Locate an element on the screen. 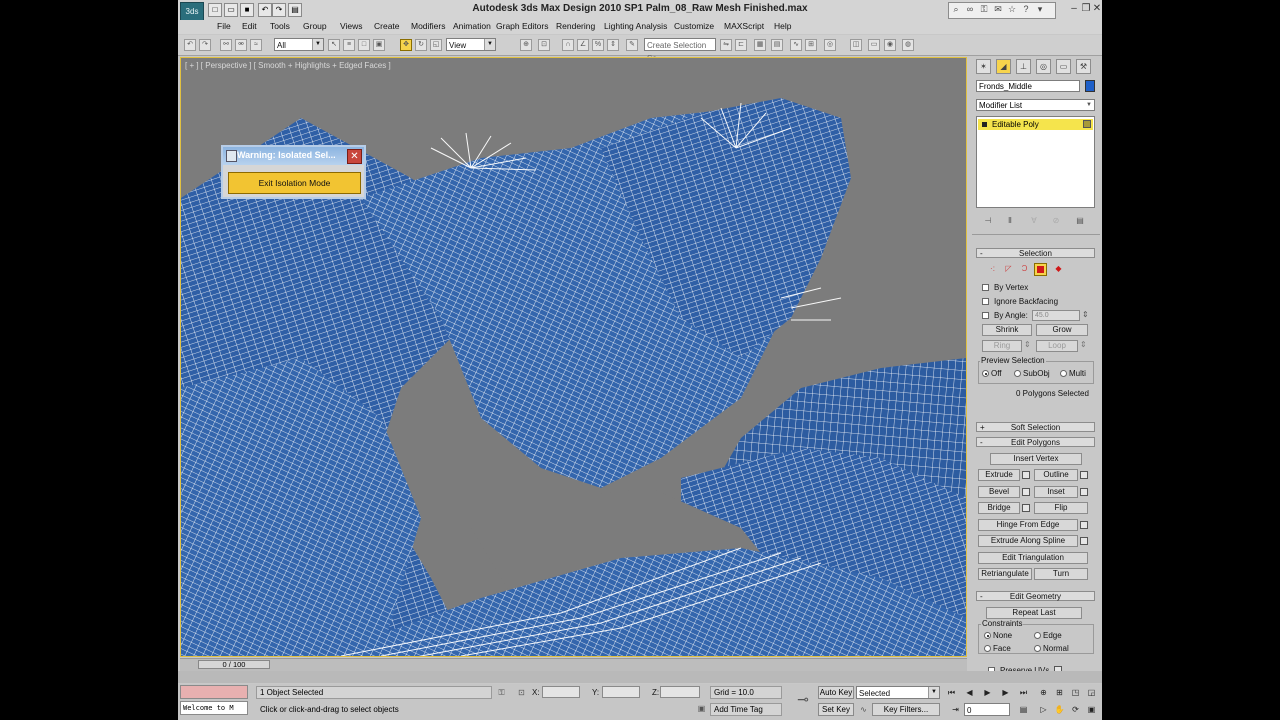  bevel-button: Bevel is located at coordinates (999, 492).